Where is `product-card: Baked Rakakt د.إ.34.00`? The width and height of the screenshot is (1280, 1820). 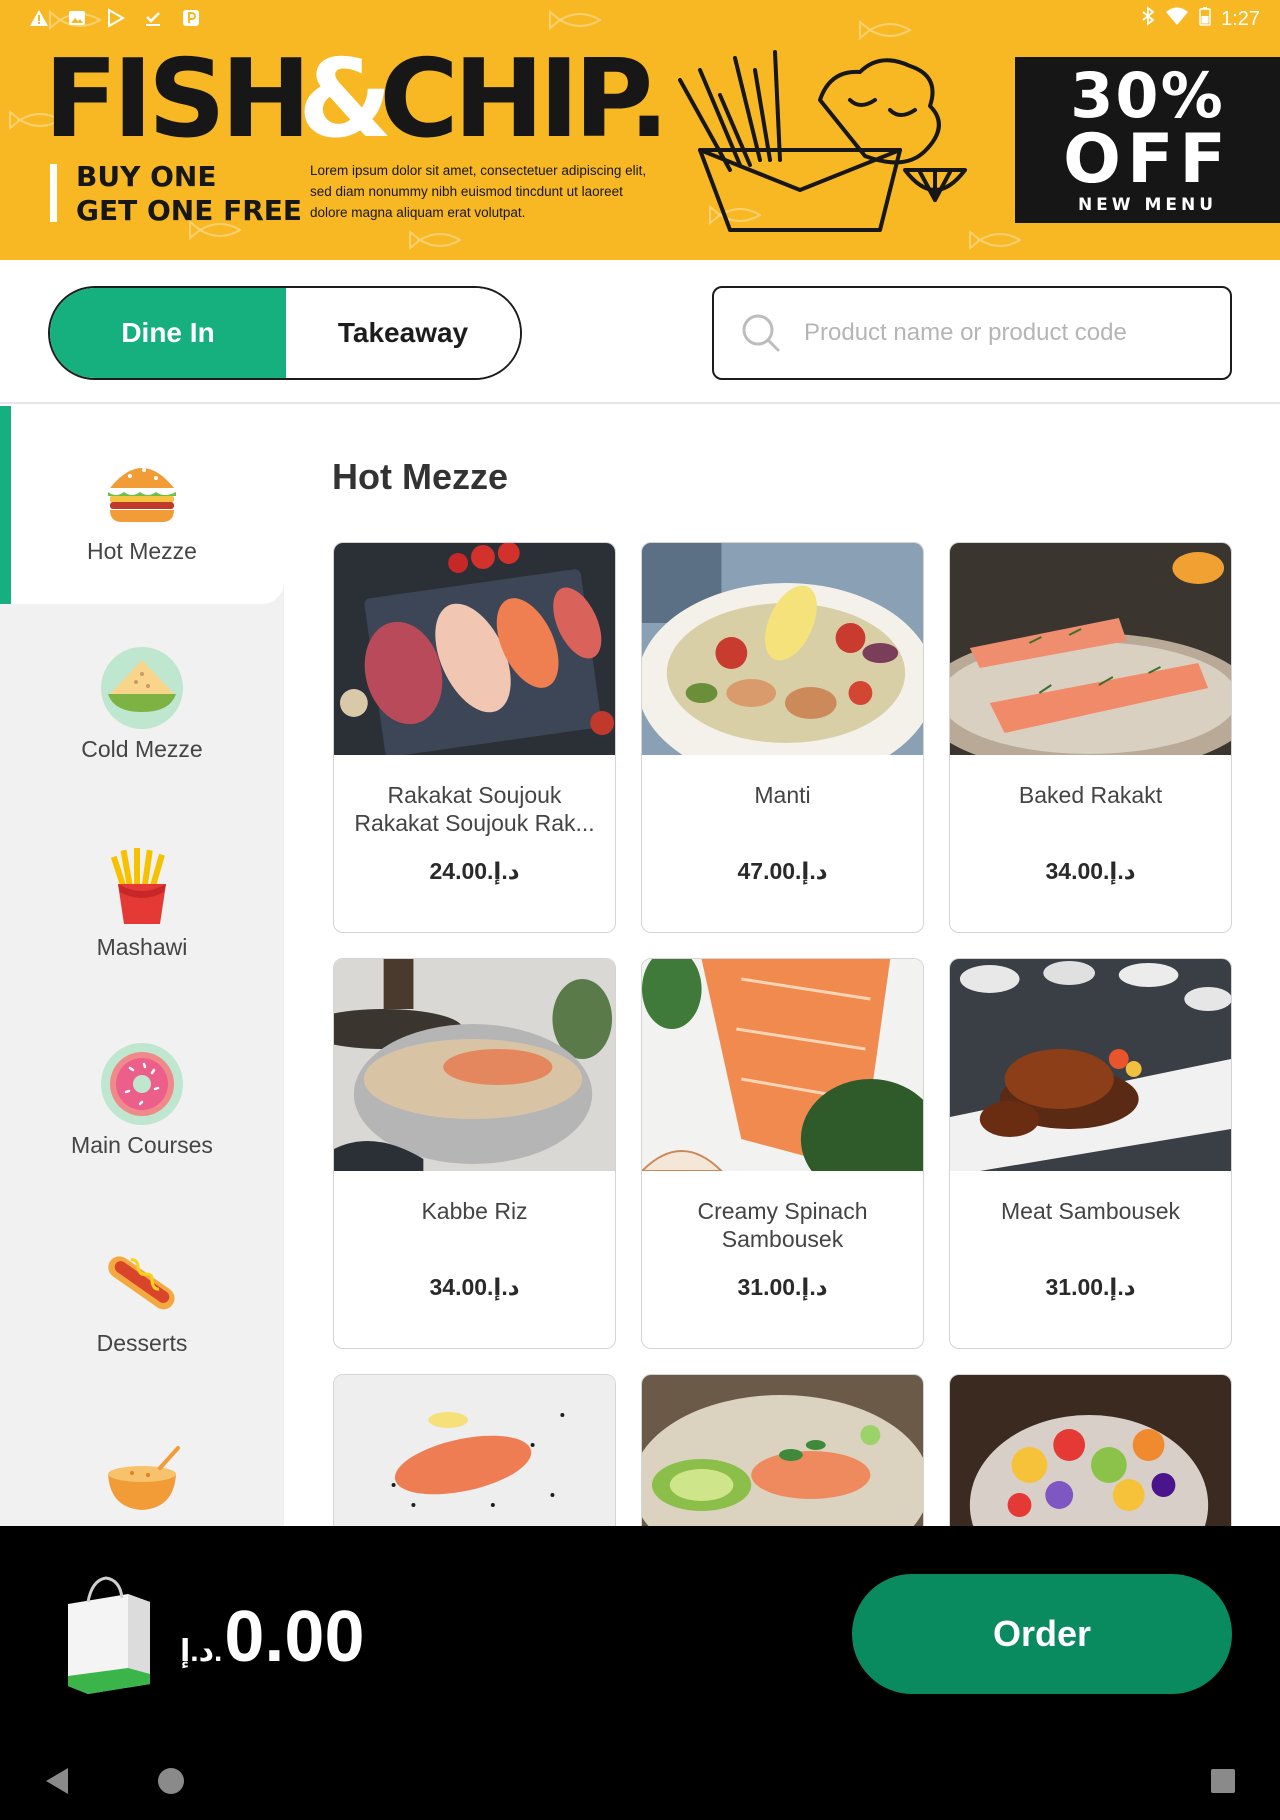
product-card: Baked Rakakt د.إ.34.00 is located at coordinates (1090, 737).